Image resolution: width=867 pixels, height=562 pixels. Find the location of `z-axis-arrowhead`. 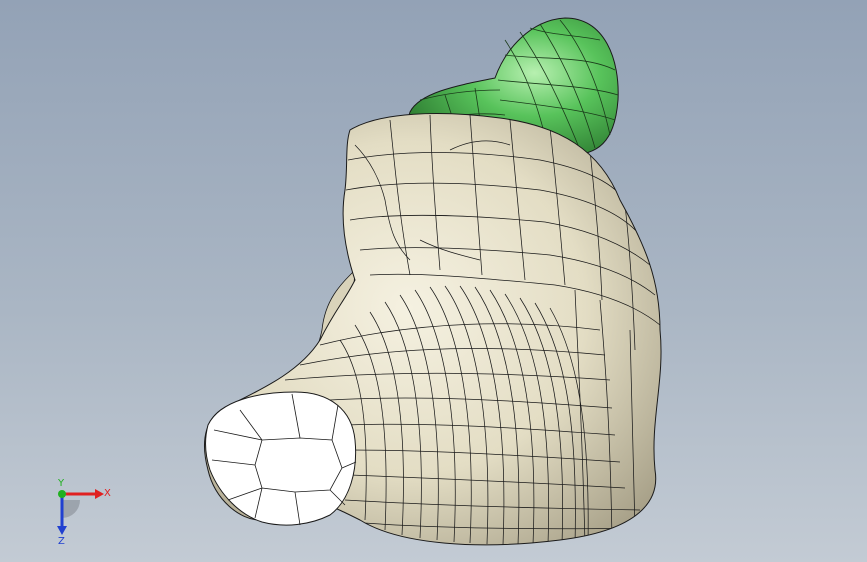

z-axis-arrowhead is located at coordinates (62, 530).